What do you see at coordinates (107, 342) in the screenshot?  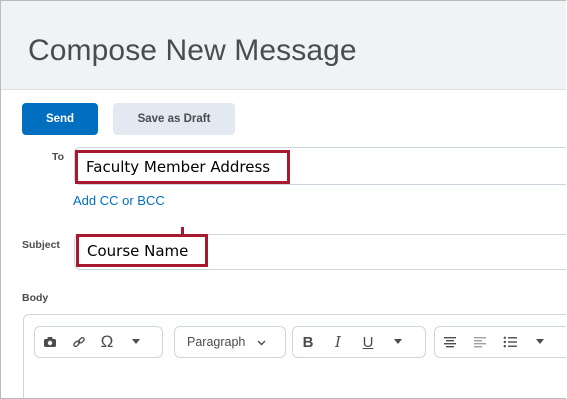 I see `omega-icon: Ω` at bounding box center [107, 342].